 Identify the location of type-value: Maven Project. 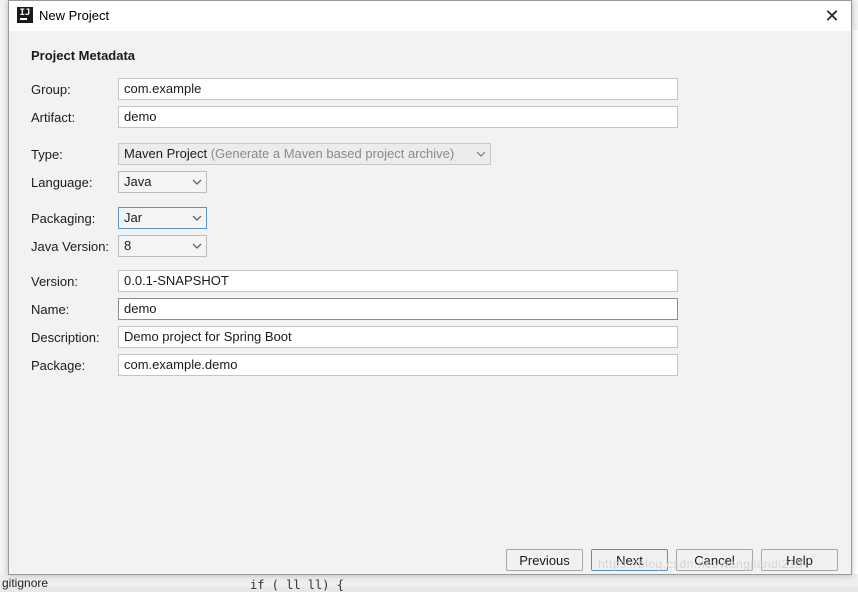
(165, 153).